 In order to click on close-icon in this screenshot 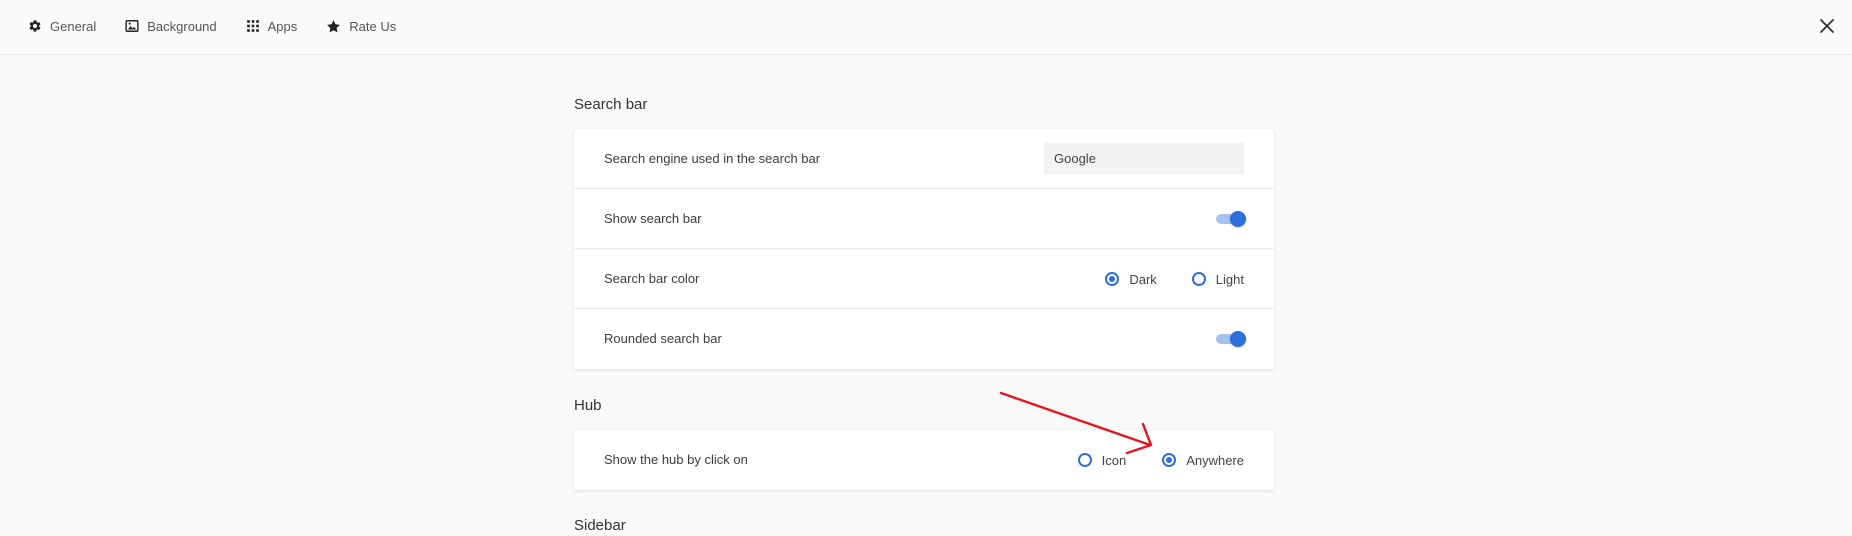, I will do `click(1827, 26)`.